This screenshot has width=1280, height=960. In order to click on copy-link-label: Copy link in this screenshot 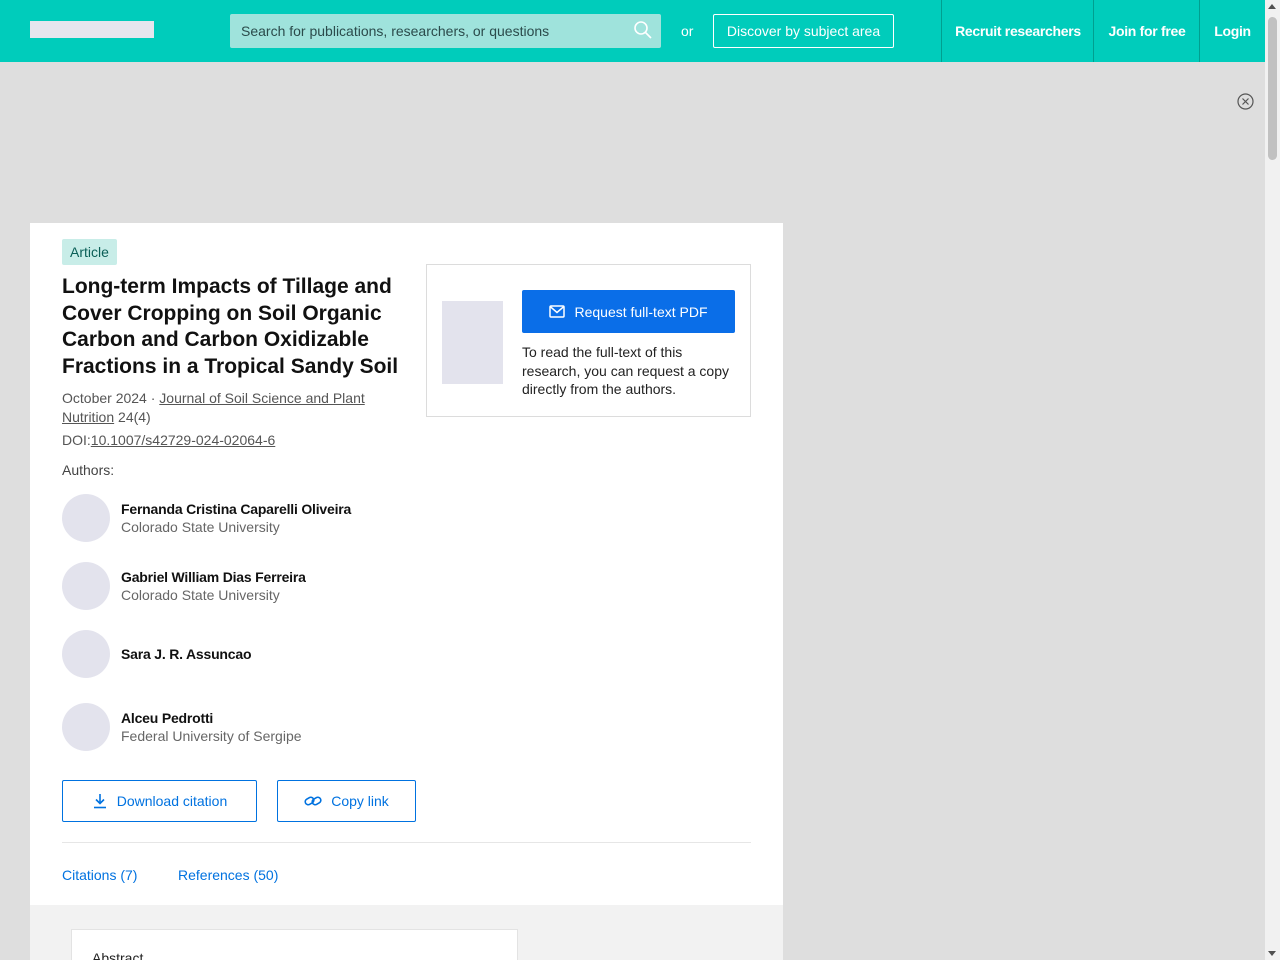, I will do `click(360, 801)`.